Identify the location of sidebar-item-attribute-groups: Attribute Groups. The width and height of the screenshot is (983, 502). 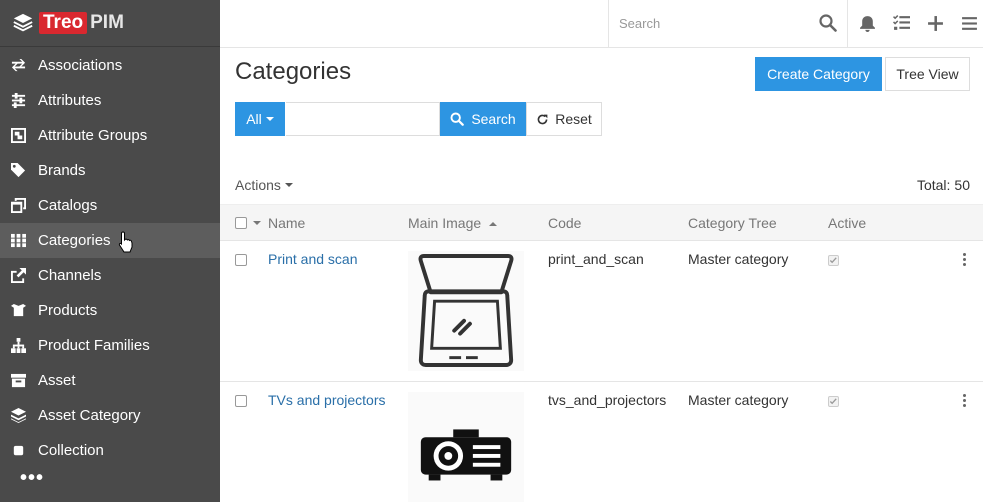
(110, 135).